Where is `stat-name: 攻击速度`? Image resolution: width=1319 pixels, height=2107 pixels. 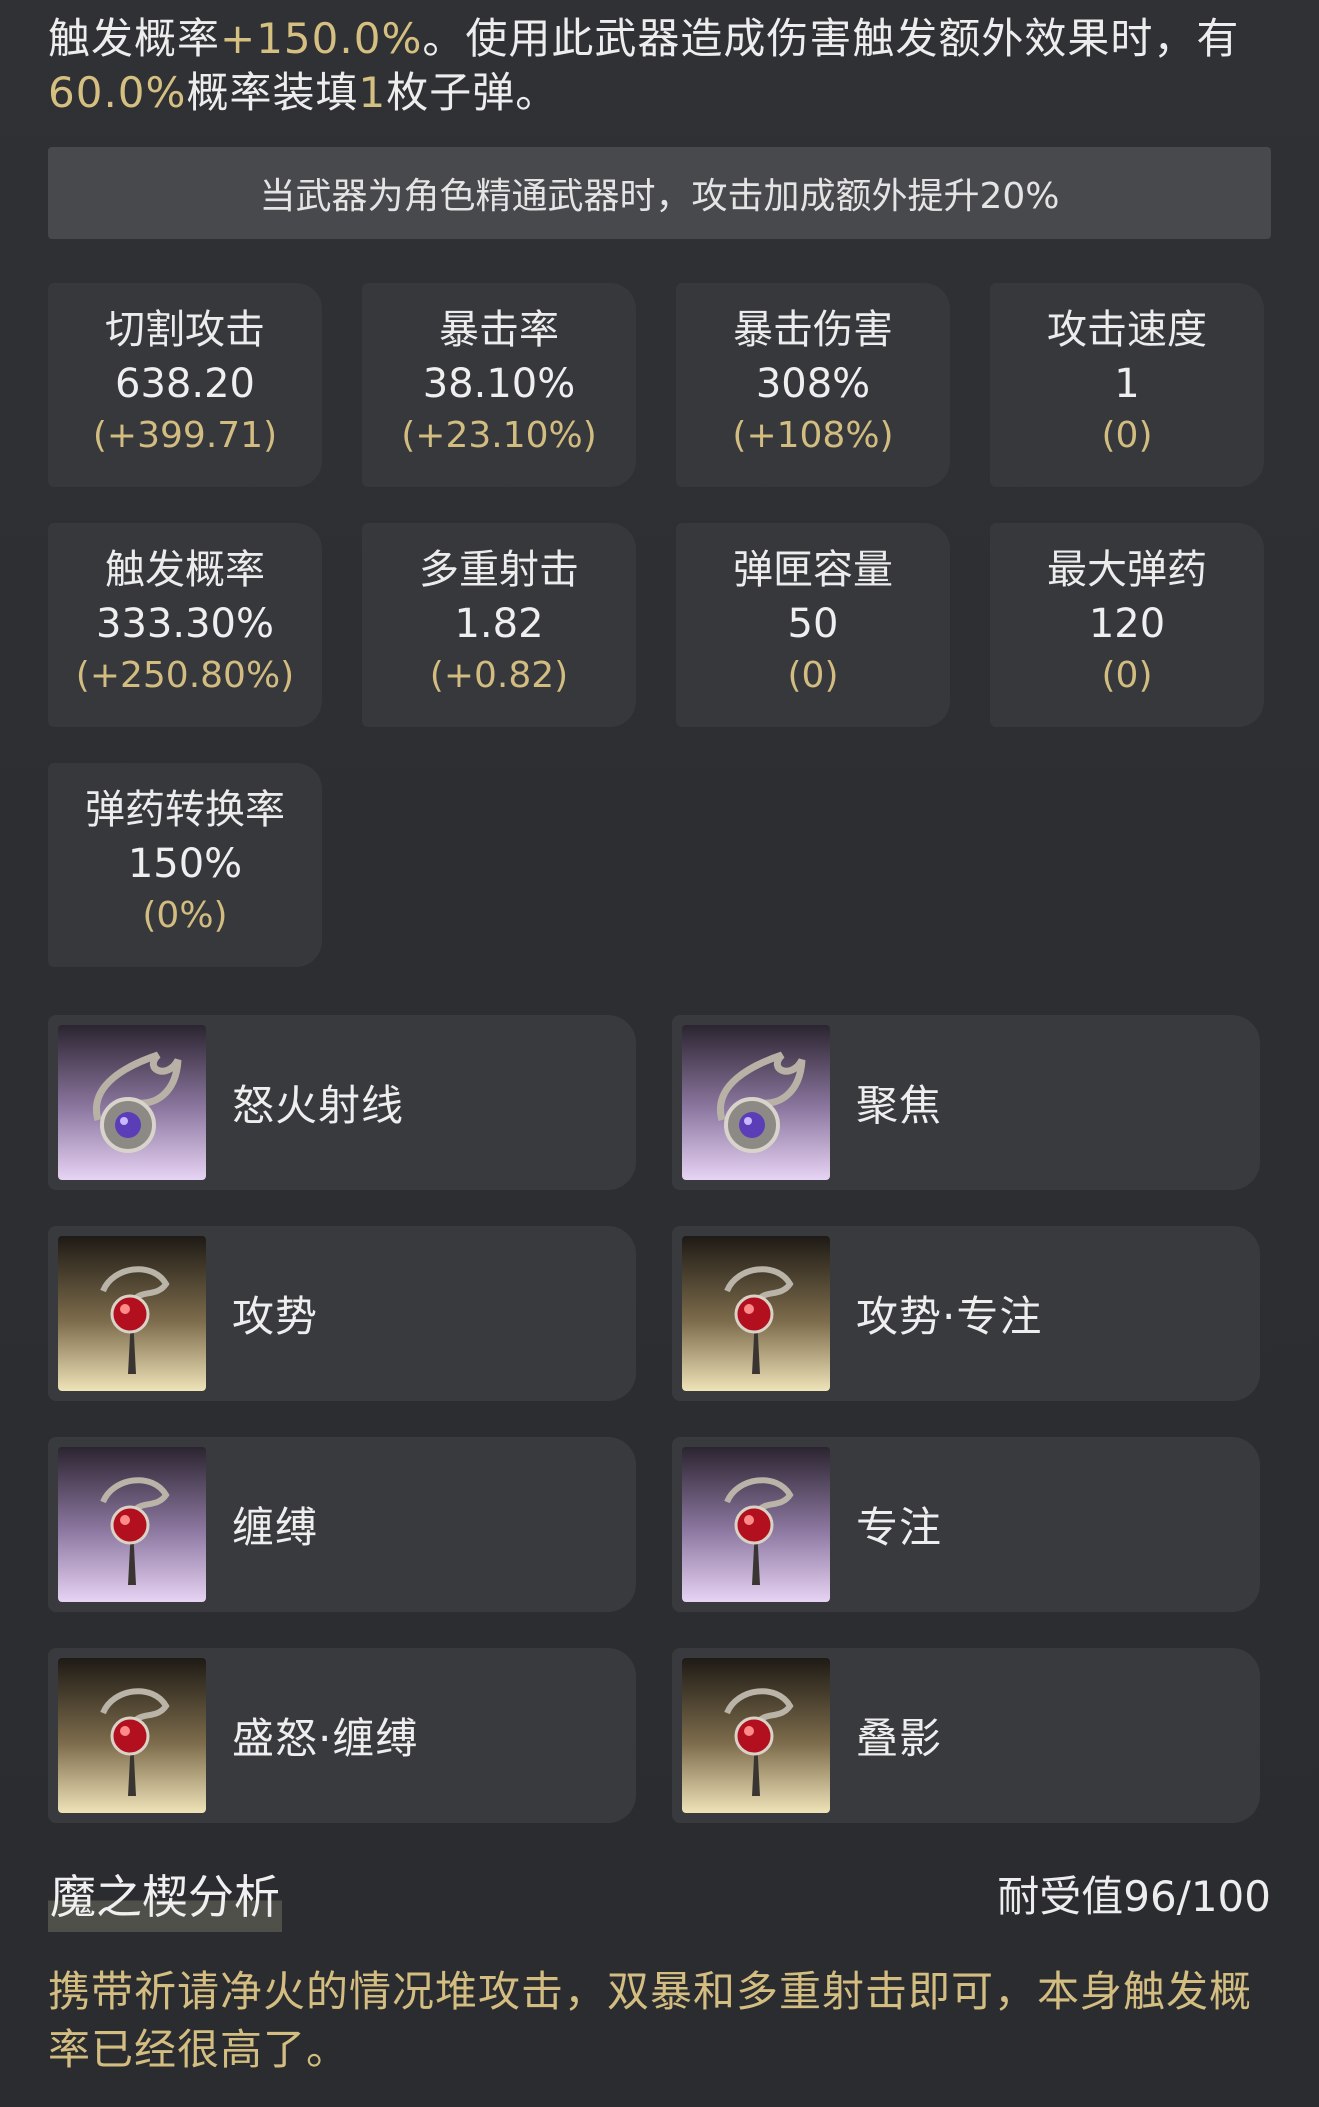 stat-name: 攻击速度 is located at coordinates (1127, 330).